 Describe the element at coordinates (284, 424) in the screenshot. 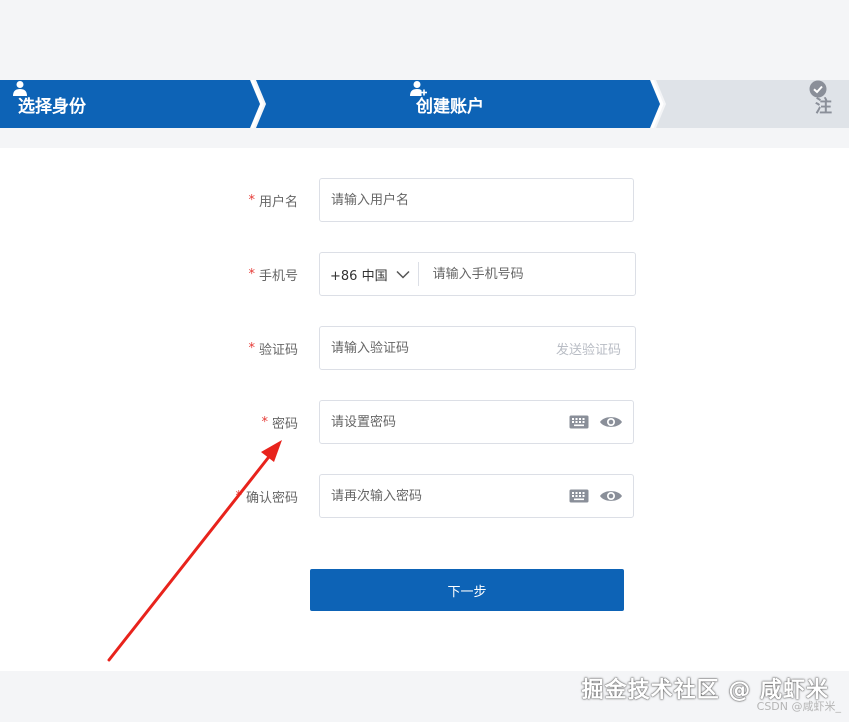

I see `label-text: 密码` at that location.